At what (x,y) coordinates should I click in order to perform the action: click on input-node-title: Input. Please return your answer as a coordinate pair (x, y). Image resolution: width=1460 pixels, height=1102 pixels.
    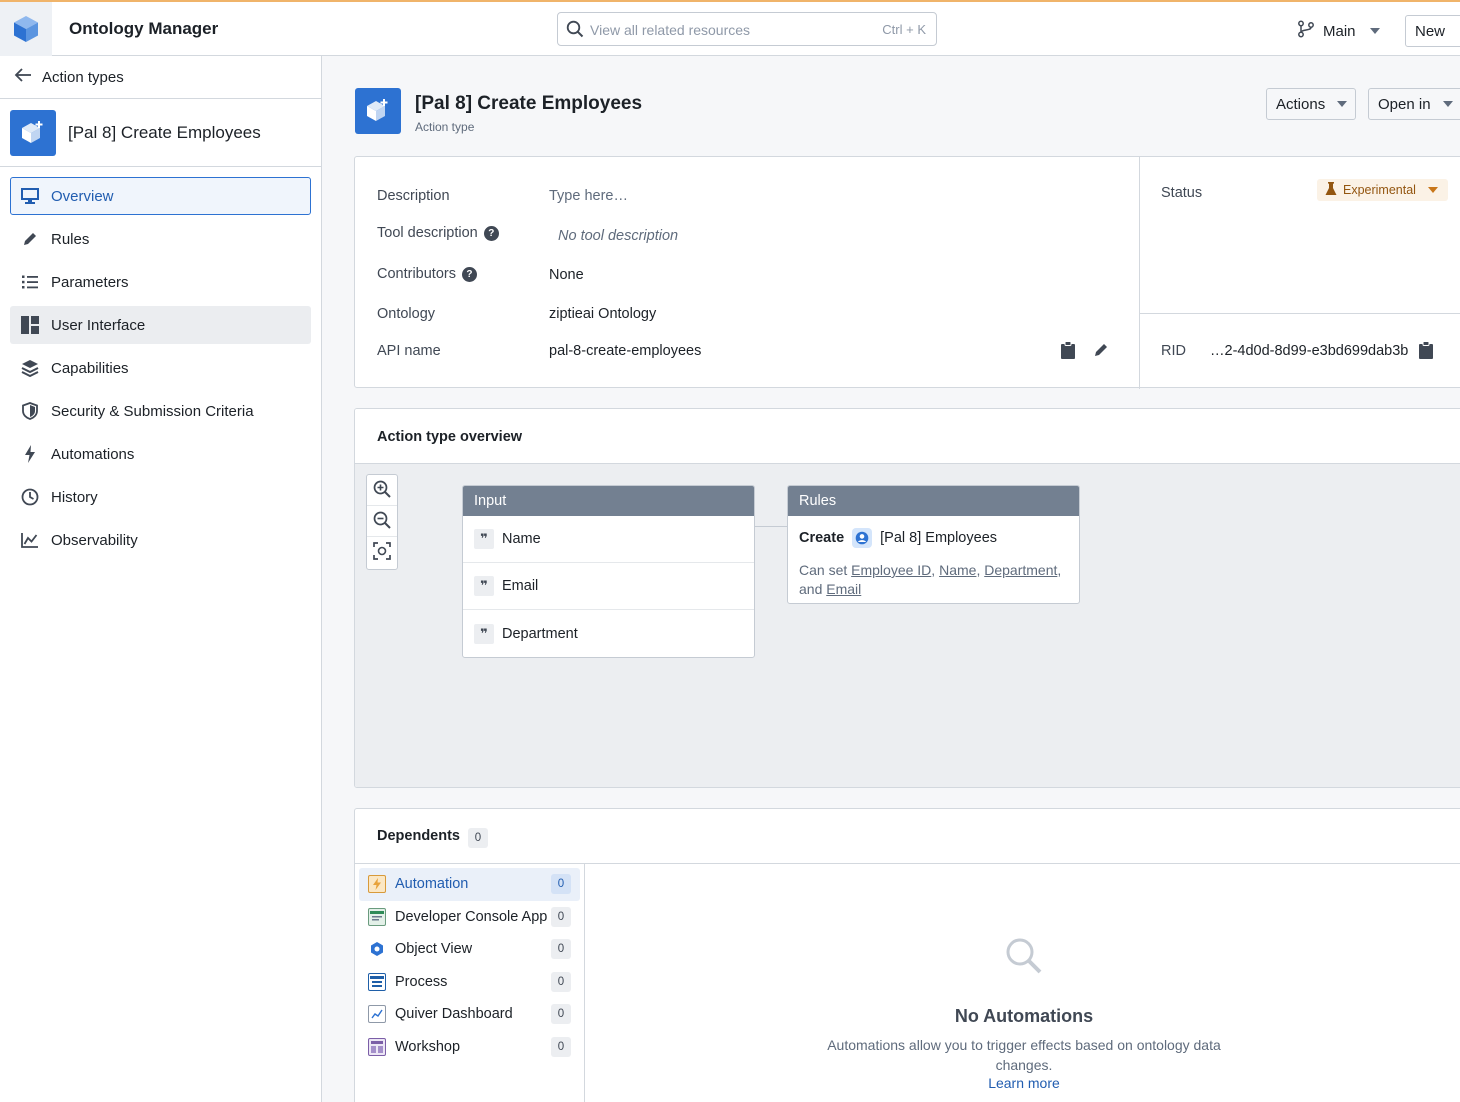
    Looking at the image, I should click on (608, 501).